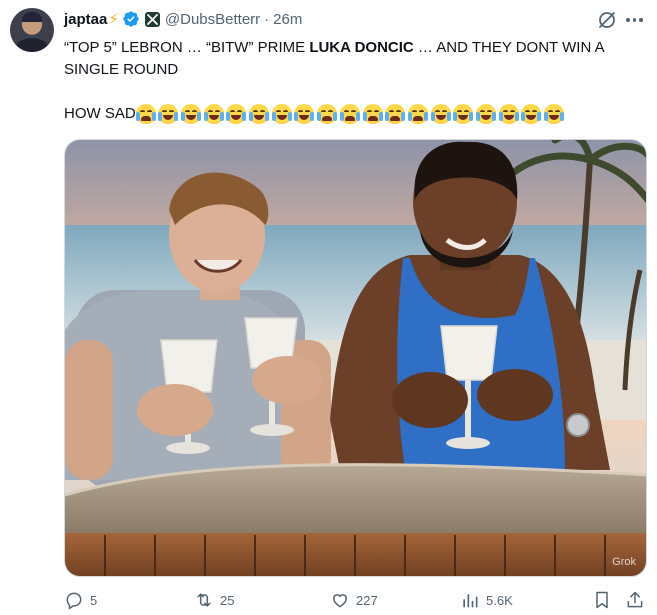 Image resolution: width=657 pixels, height=615 pixels. I want to click on author-emoji: ⚡, so click(113, 19).